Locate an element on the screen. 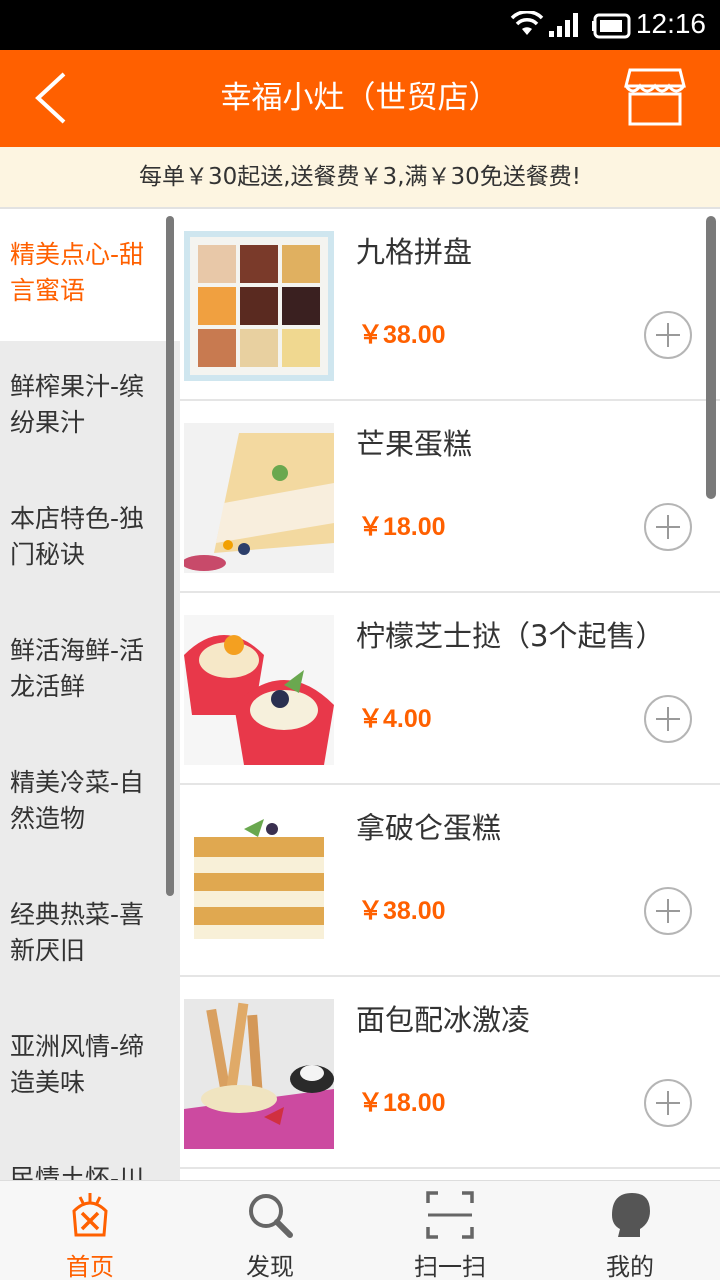 This screenshot has width=720, height=1280. dish-name: 面包配冰激凌 is located at coordinates (443, 1020).